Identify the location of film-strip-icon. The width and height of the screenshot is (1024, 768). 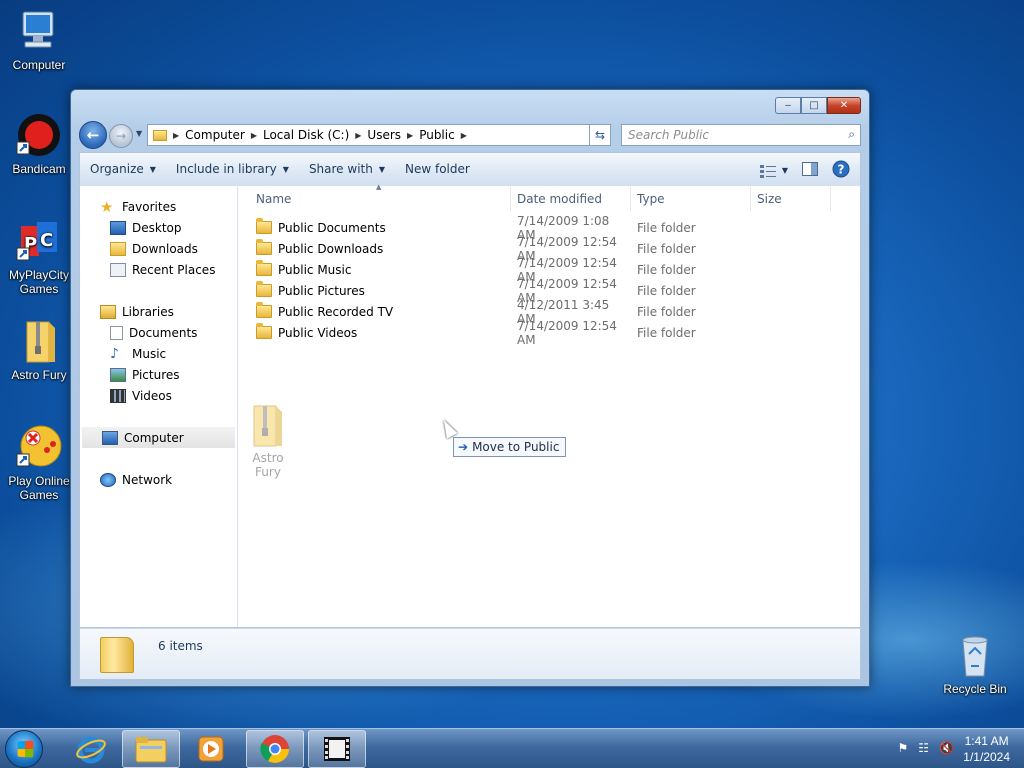
(337, 749).